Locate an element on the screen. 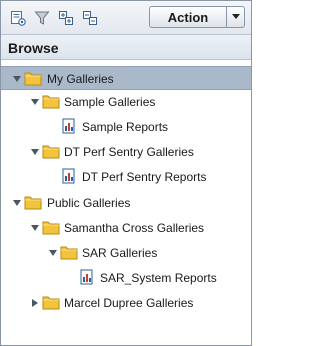 The image size is (320, 346). tree-item-sar-system-reports: SAR_System Reports is located at coordinates (126, 278).